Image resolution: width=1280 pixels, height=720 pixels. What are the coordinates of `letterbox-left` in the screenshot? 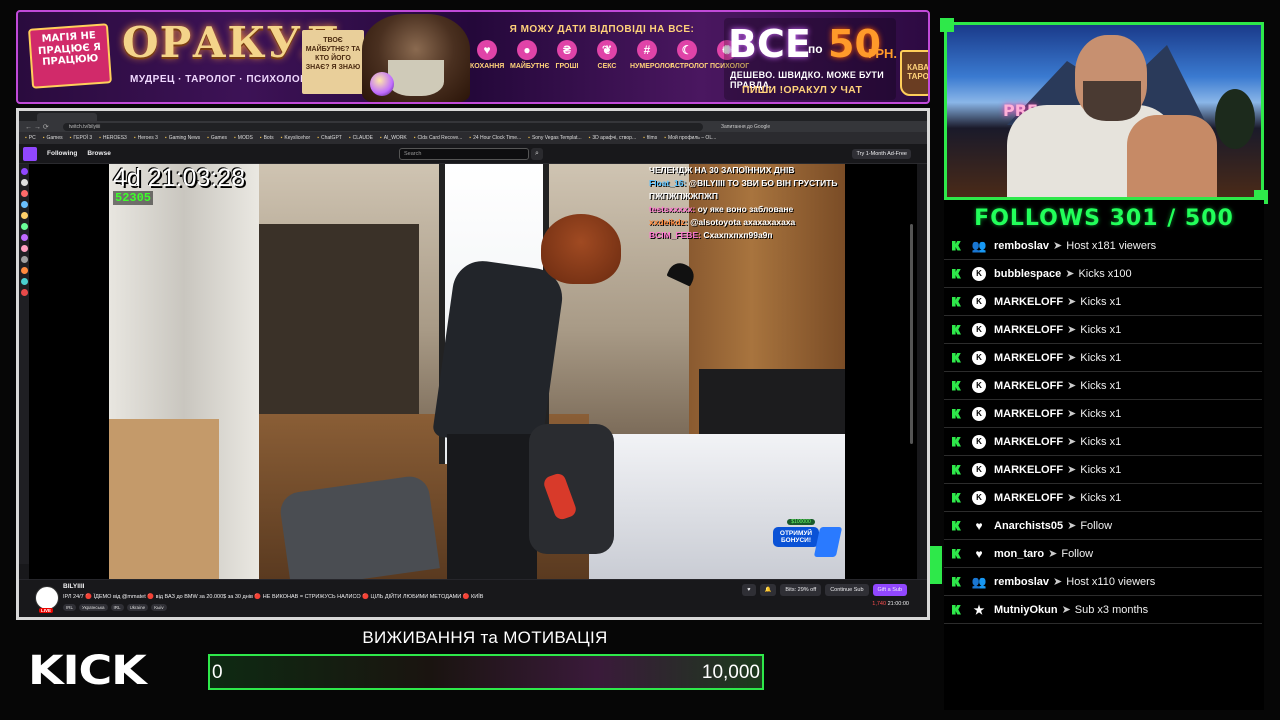 It's located at (69, 371).